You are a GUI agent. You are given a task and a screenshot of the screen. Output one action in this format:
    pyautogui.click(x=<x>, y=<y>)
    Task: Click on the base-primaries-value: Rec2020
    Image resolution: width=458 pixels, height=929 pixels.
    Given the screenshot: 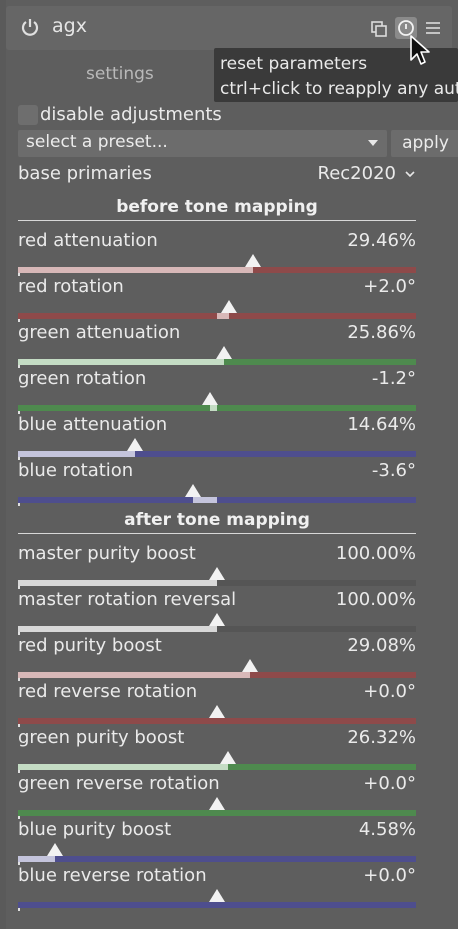 What is the action you would take?
    pyautogui.click(x=356, y=173)
    